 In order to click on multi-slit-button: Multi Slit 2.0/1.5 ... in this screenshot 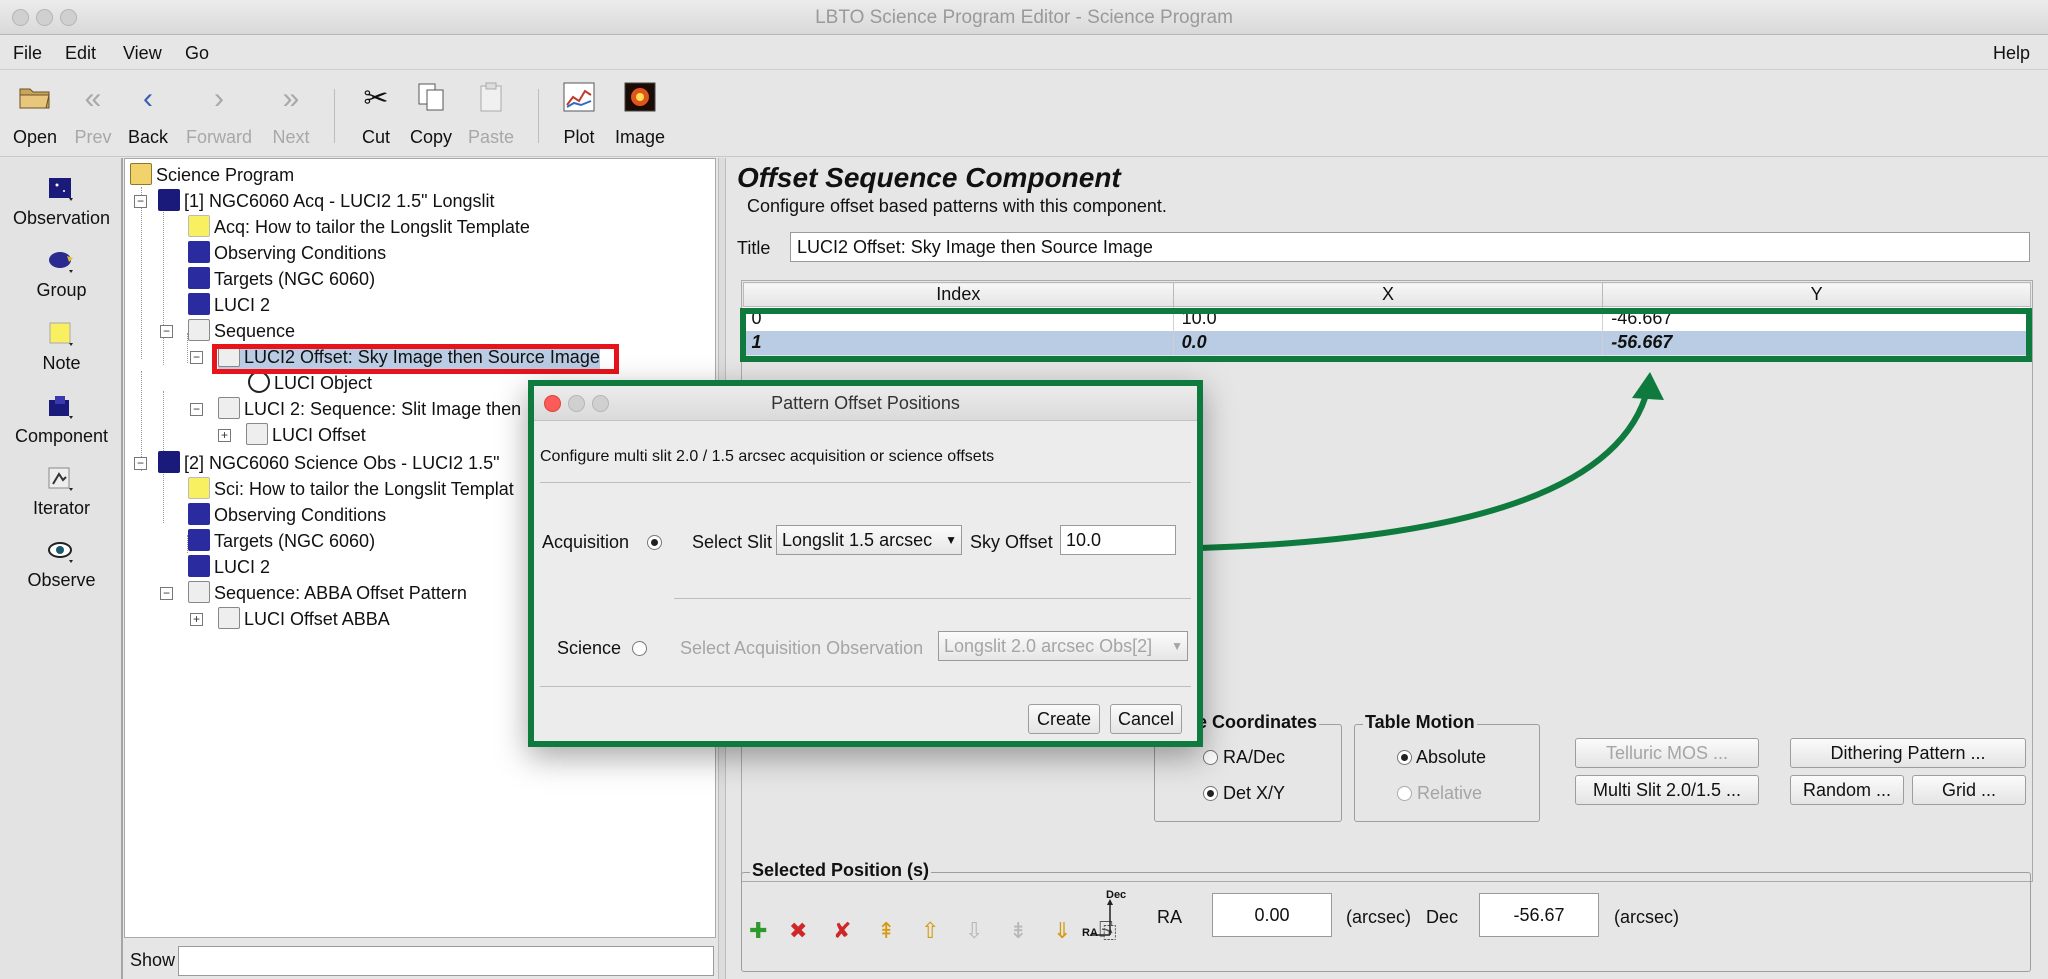, I will do `click(1667, 790)`.